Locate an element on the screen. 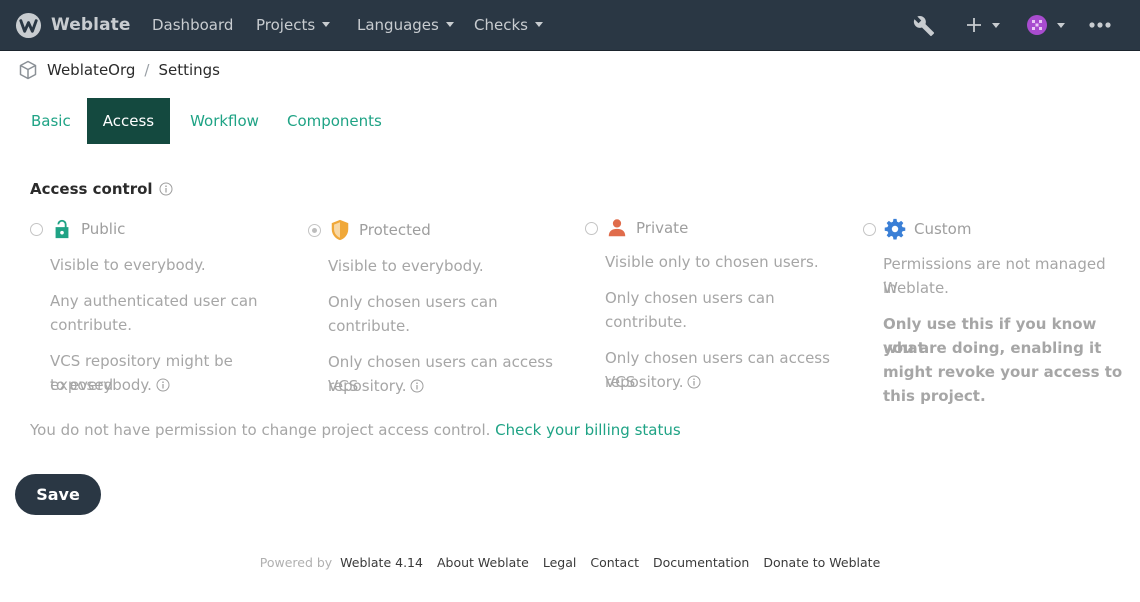 The width and height of the screenshot is (1140, 602). weblate-logo-icon is located at coordinates (28, 25).